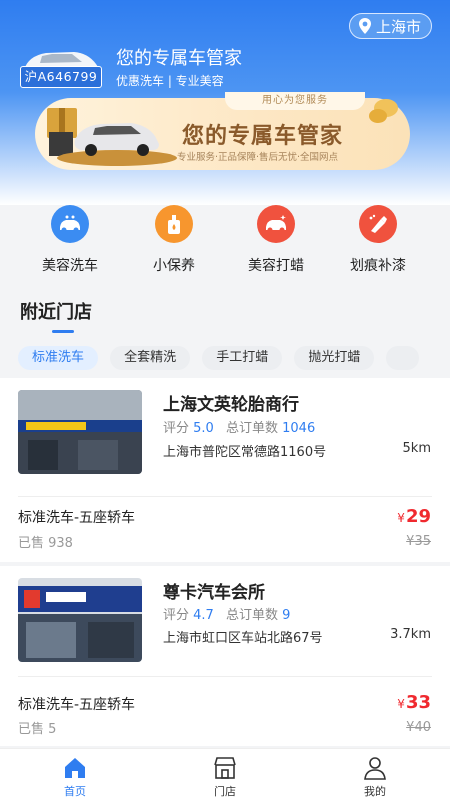 The image size is (450, 800). What do you see at coordinates (245, 452) in the screenshot?
I see `store-address: 上海市普陀区常德路1160号` at bounding box center [245, 452].